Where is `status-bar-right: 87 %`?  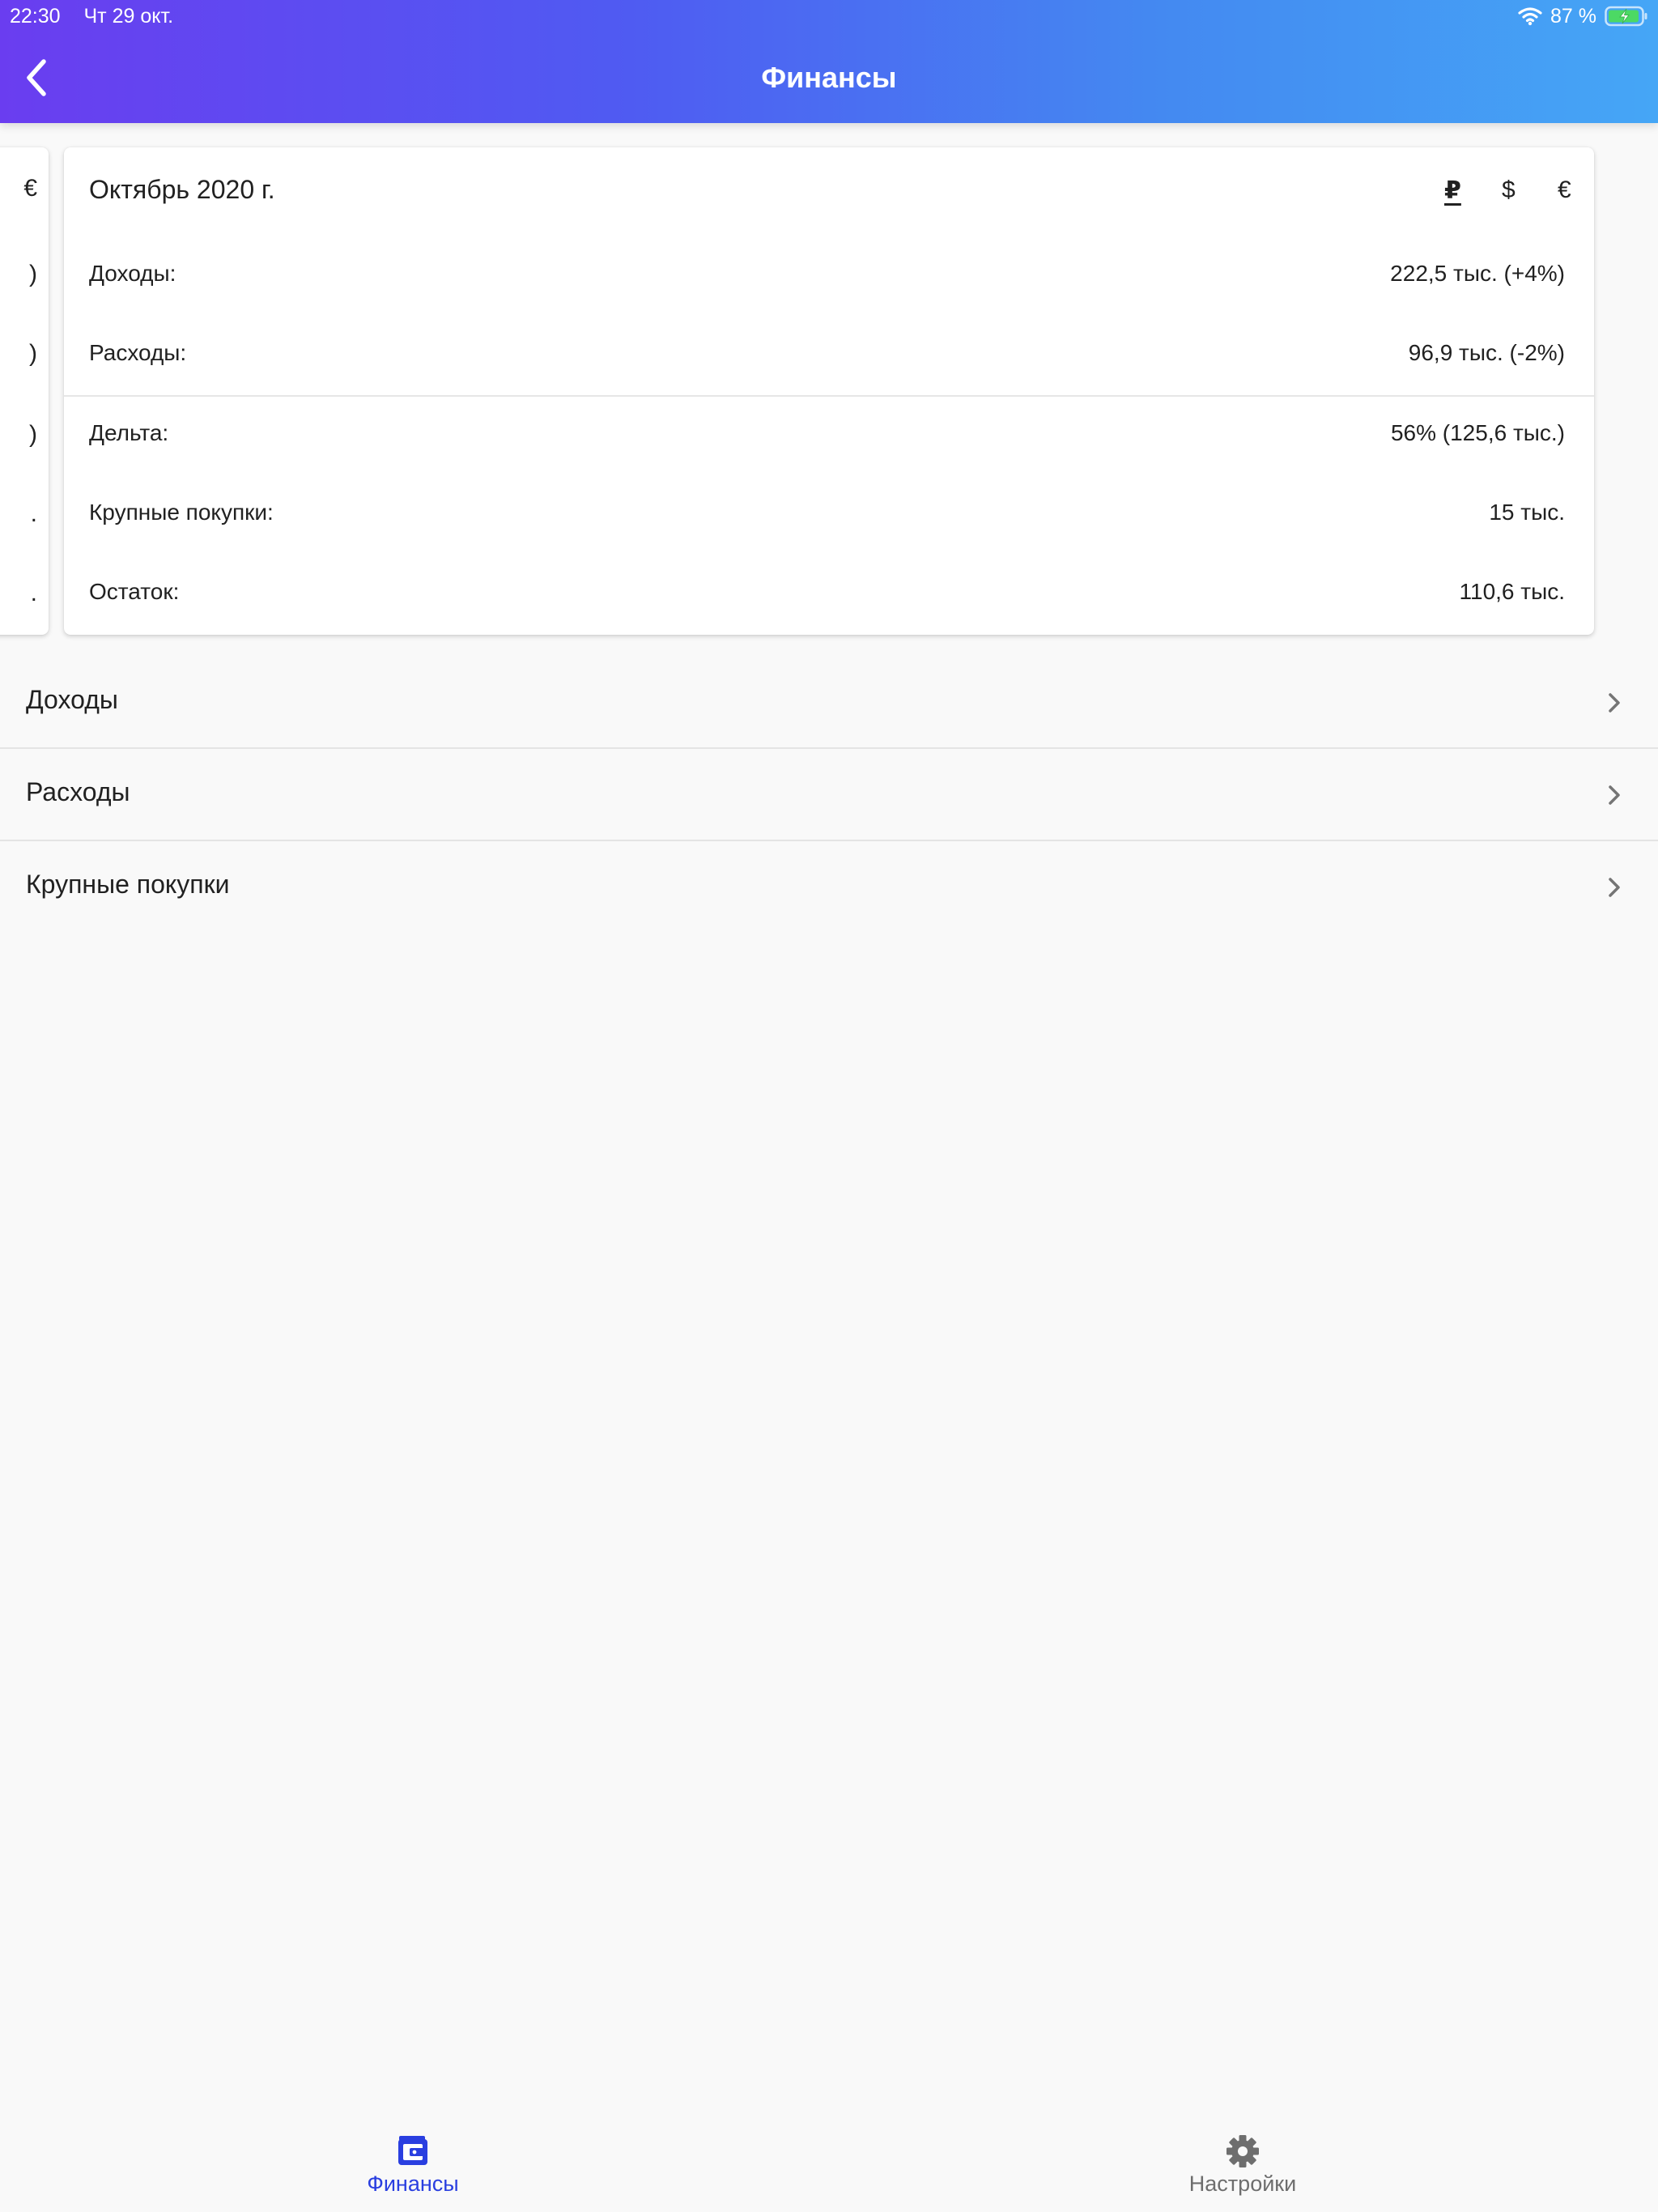
status-bar-right: 87 % is located at coordinates (1583, 16).